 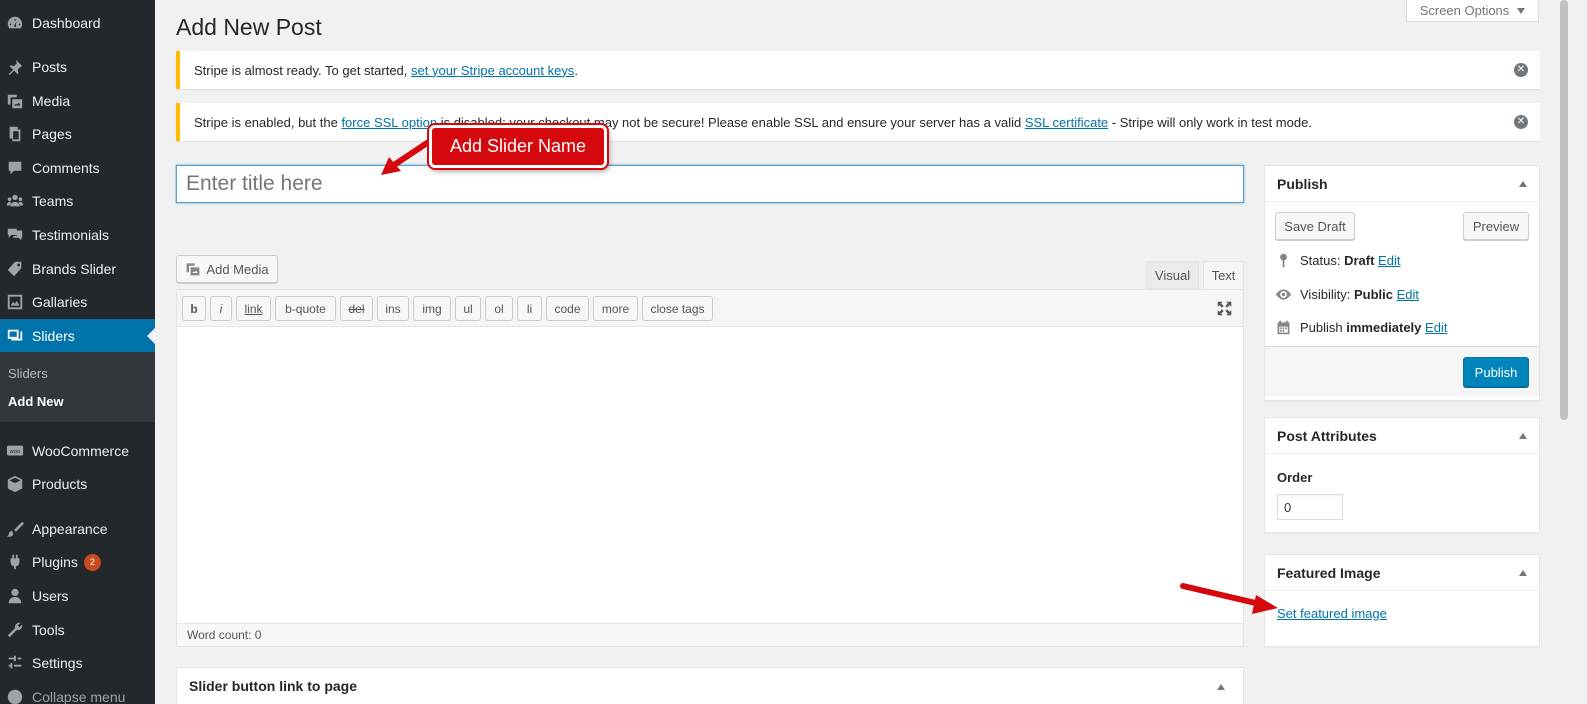 I want to click on qt-ol-button: ol, so click(x=499, y=308).